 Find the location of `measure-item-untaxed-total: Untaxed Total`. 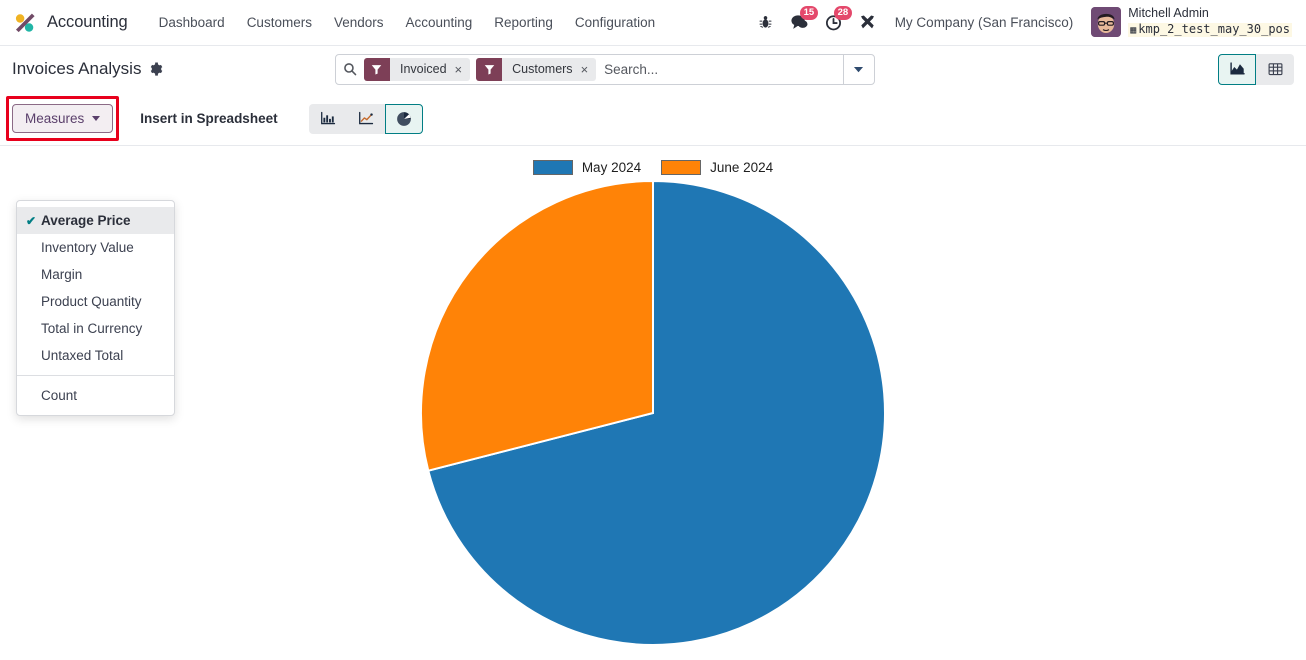

measure-item-untaxed-total: Untaxed Total is located at coordinates (95, 355).